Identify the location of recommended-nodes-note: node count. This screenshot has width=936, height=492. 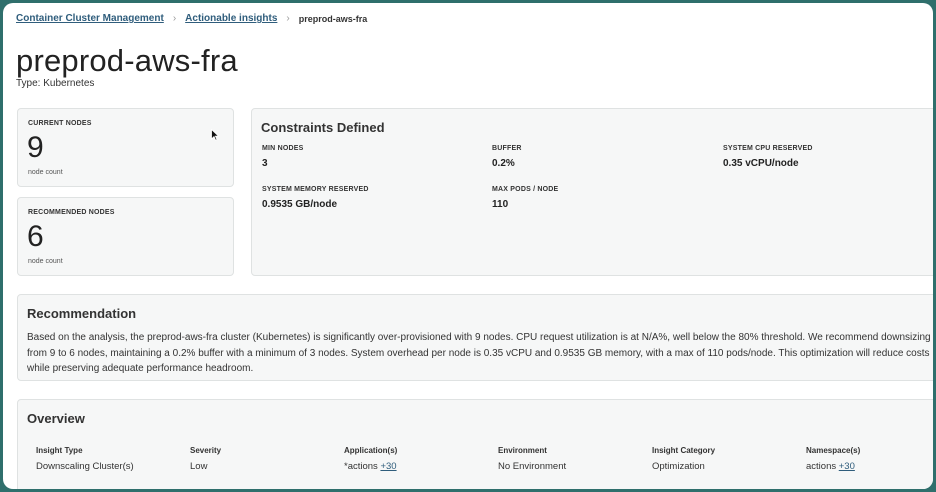
(45, 261).